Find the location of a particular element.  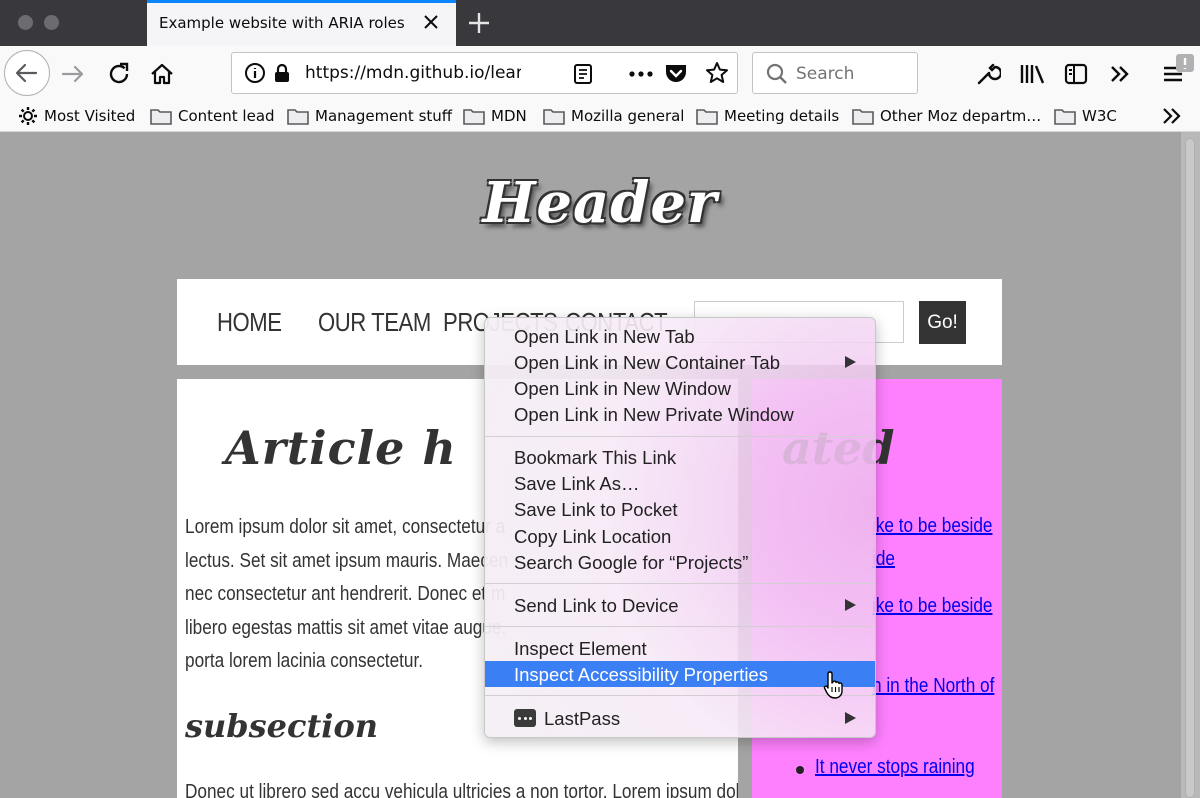

menu-item-label: Open Link in New Tab is located at coordinates (604, 336).